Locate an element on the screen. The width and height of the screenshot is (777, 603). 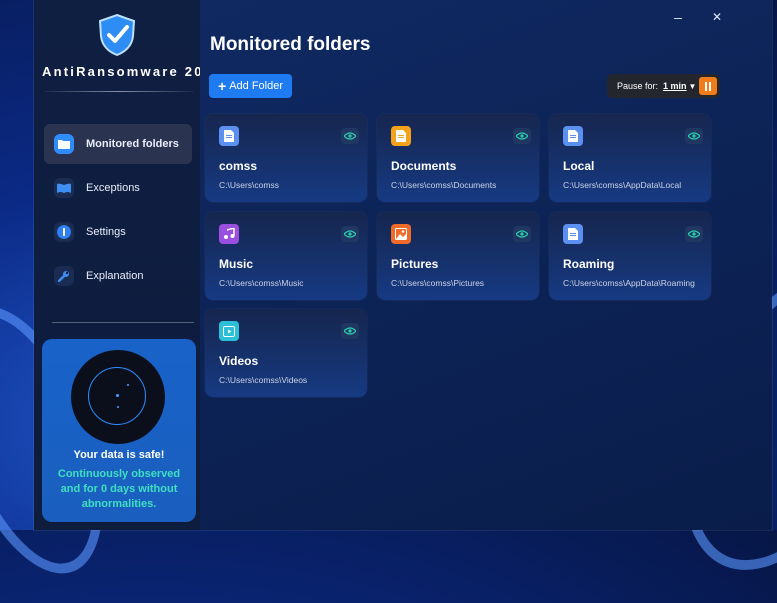
brand-divider is located at coordinates (119, 91).